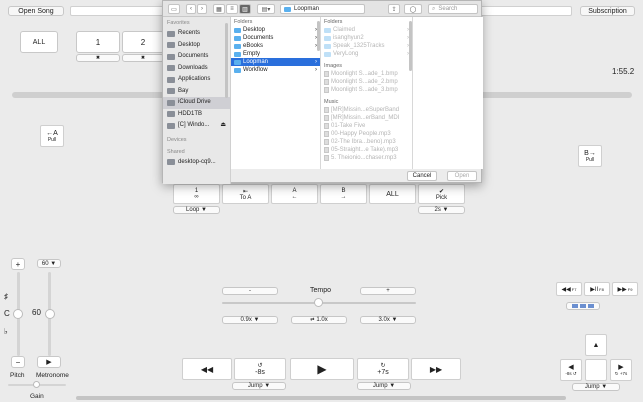 Image resolution: width=643 pixels, height=402 pixels. I want to click on marker-all-button: ALL, so click(39, 42).